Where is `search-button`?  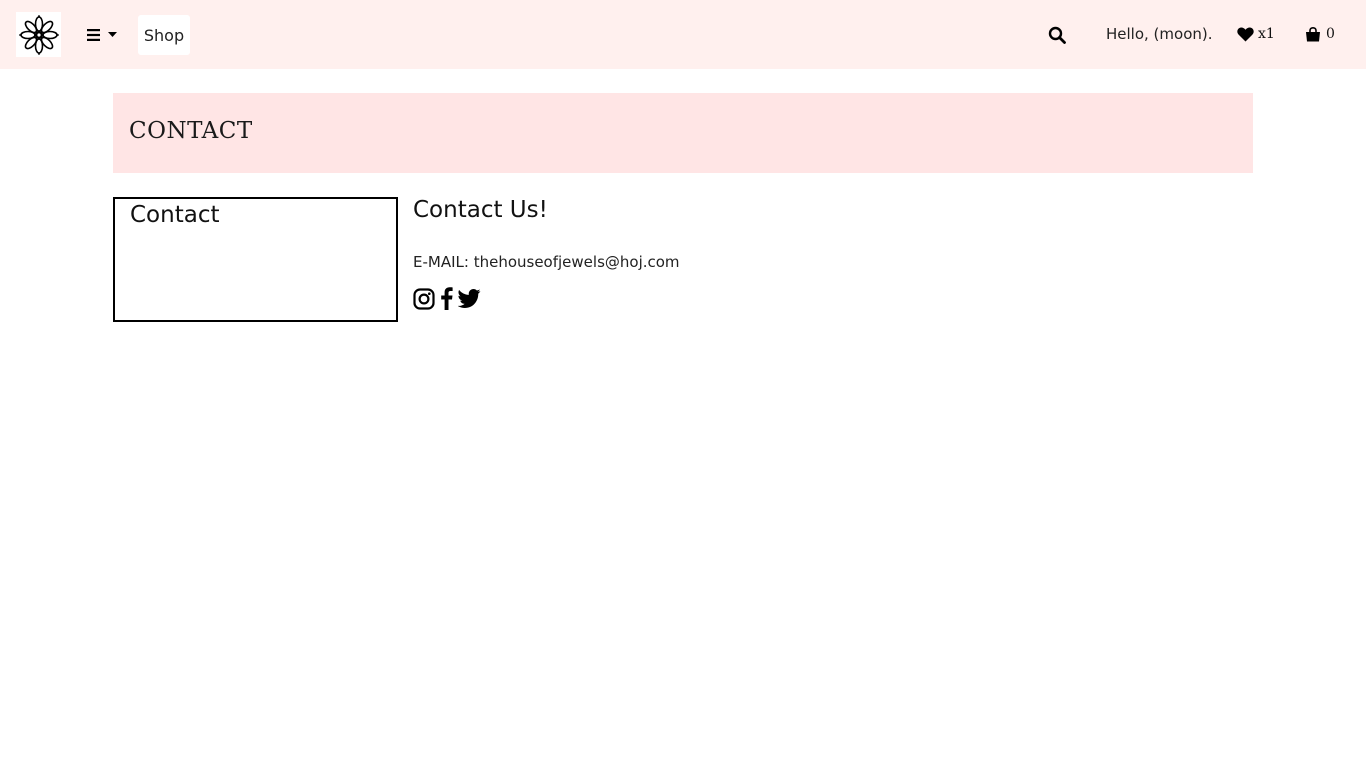 search-button is located at coordinates (1057, 37).